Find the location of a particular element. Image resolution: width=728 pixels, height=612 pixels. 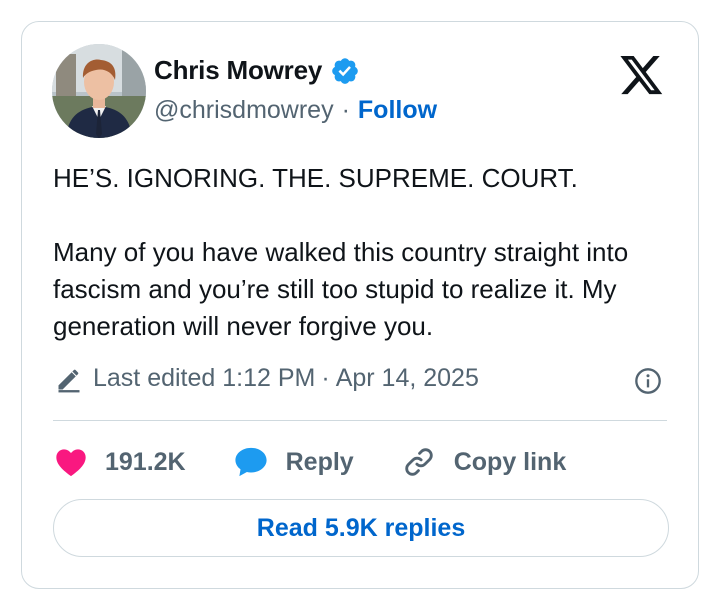

avatar is located at coordinates (99, 91).